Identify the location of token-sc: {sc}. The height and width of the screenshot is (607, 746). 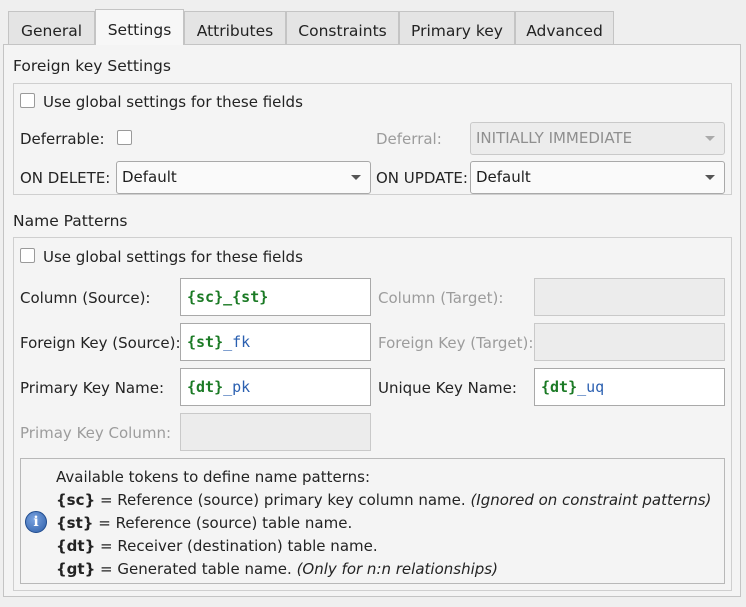
(76, 500).